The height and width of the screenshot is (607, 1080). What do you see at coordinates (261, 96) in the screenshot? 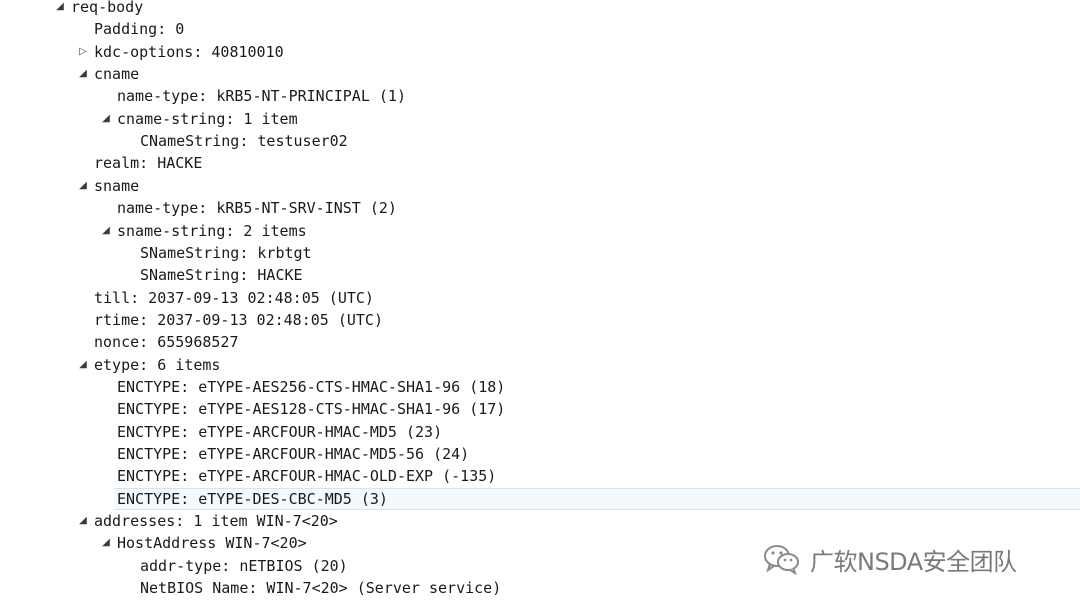
I see `tree-row-label: name-type: kRB5-NT-PRINCIPAL (1)` at bounding box center [261, 96].